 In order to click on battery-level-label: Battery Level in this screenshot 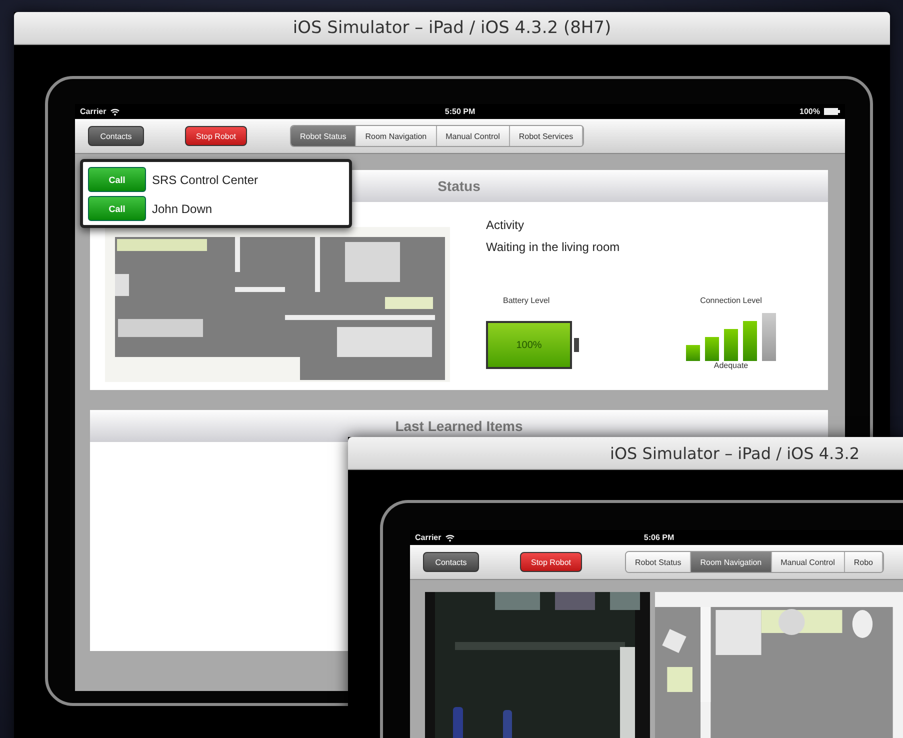, I will do `click(526, 300)`.